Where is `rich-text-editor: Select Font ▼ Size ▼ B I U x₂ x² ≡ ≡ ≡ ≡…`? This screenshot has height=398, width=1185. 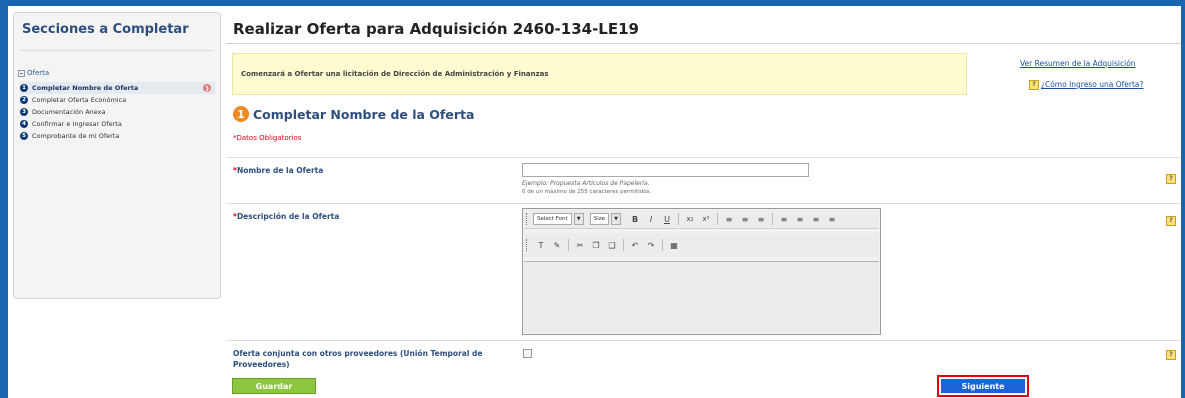 rich-text-editor: Select Font ▼ Size ▼ B I U x₂ x² ≡ ≡ ≡ ≡… is located at coordinates (701, 271).